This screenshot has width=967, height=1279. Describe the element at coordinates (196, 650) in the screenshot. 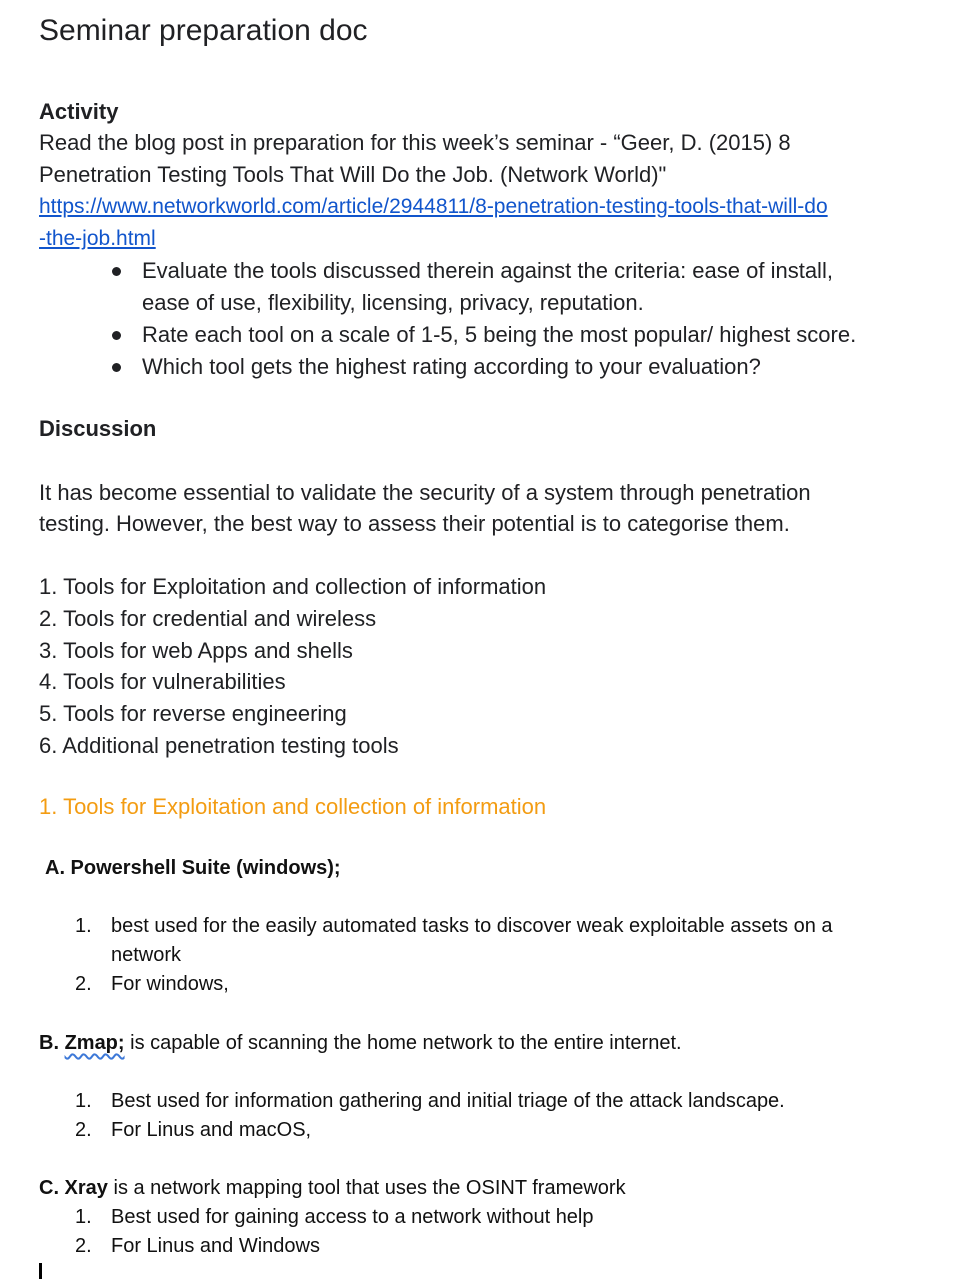

I see `category-item-3: 3. Tools for web Apps and shells` at that location.